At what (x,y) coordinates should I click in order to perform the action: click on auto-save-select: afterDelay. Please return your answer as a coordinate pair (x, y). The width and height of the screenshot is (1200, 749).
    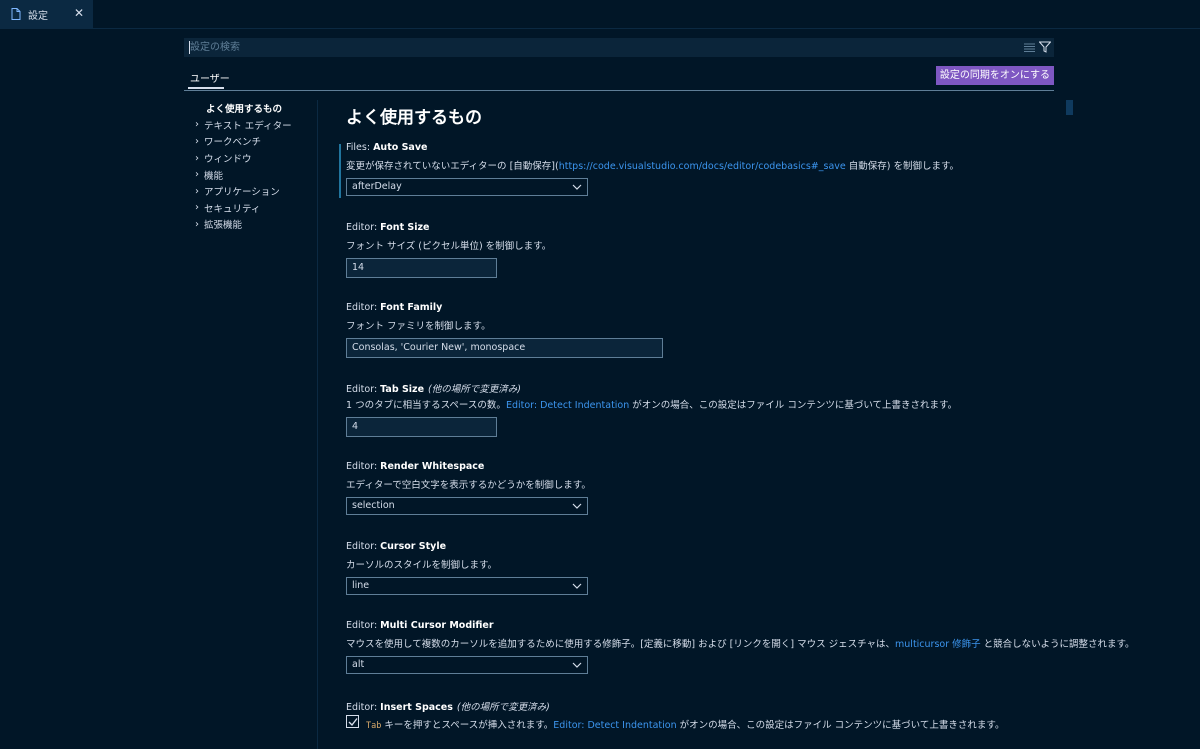
    Looking at the image, I should click on (467, 187).